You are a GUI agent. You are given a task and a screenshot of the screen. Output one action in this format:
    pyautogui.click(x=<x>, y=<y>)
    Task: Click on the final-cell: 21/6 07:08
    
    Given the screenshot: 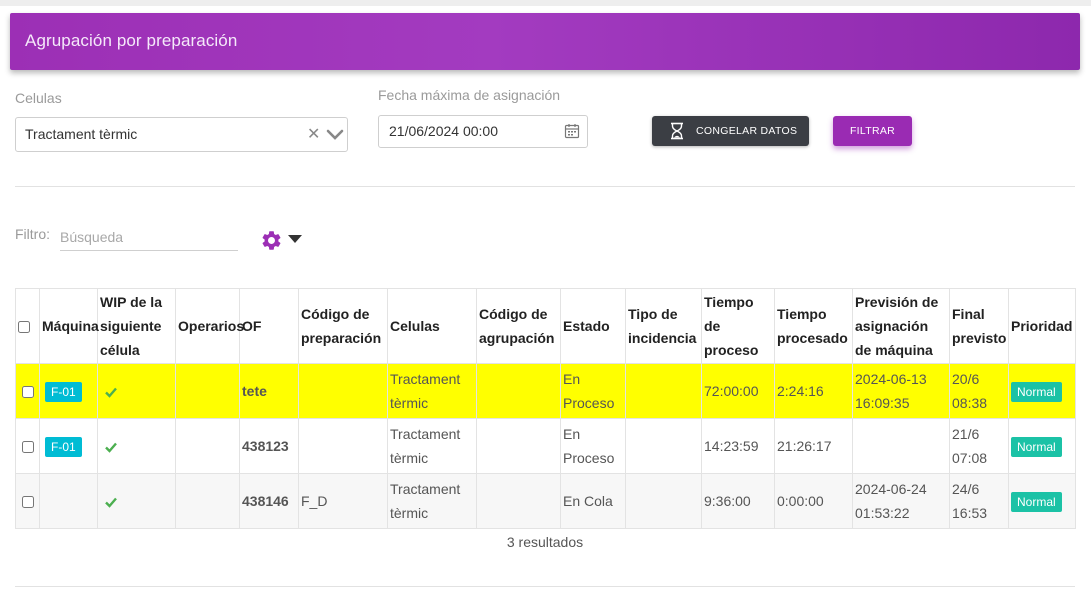 What is the action you would take?
    pyautogui.click(x=979, y=446)
    